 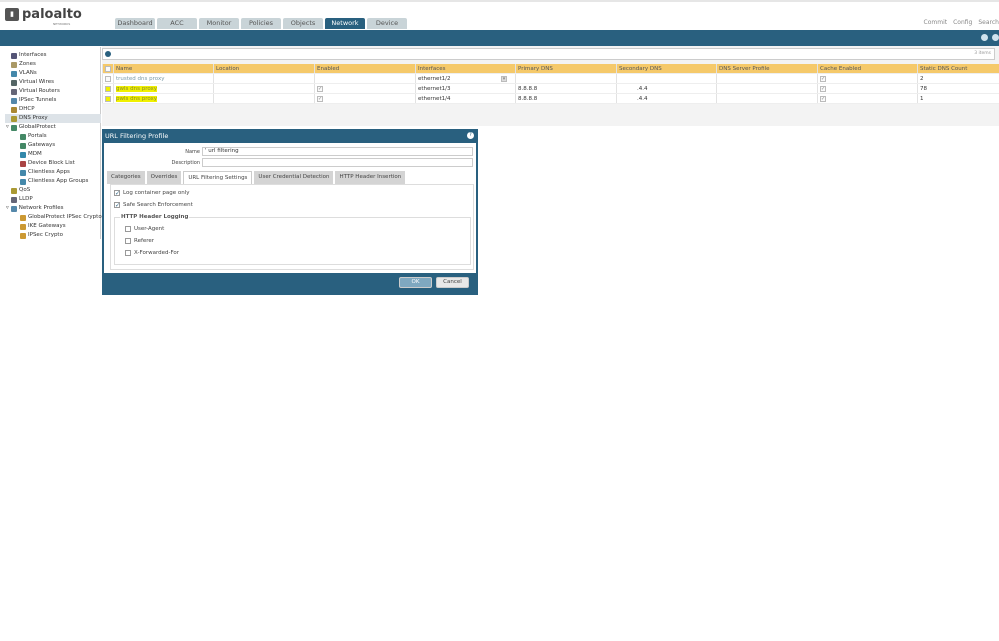 I want to click on table-row: pwls dns proxy ✓ ethernet1/4 8.8.8.8.4.4 ✓ 1, so click(x=550, y=99).